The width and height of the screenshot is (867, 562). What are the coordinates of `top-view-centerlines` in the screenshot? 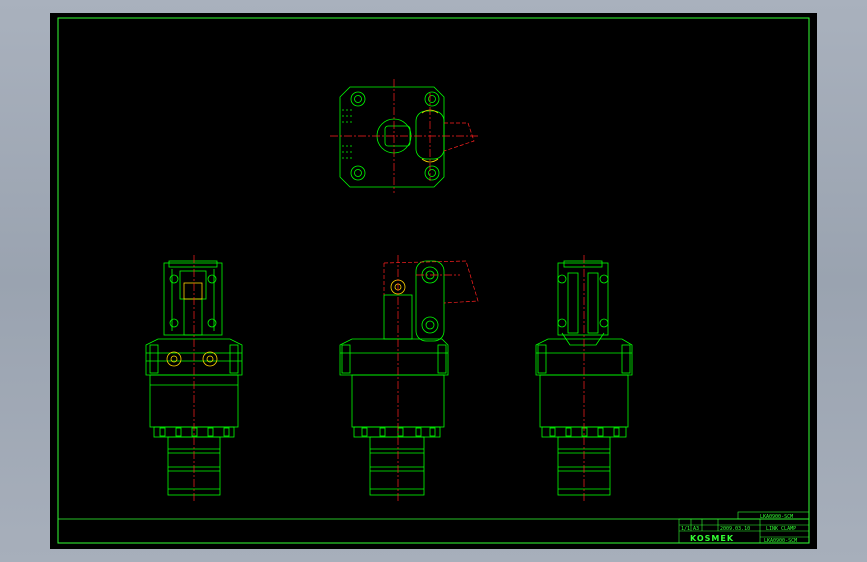 It's located at (405, 136).